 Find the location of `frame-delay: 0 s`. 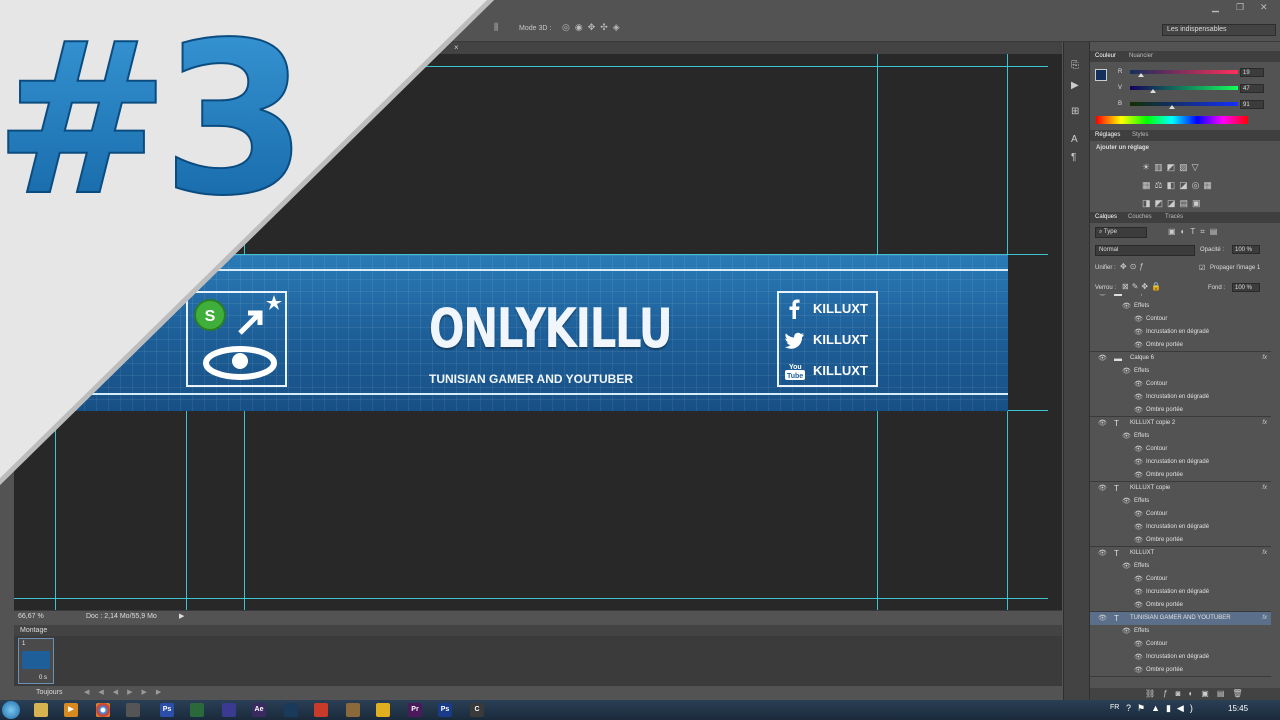

frame-delay: 0 s is located at coordinates (43, 678).